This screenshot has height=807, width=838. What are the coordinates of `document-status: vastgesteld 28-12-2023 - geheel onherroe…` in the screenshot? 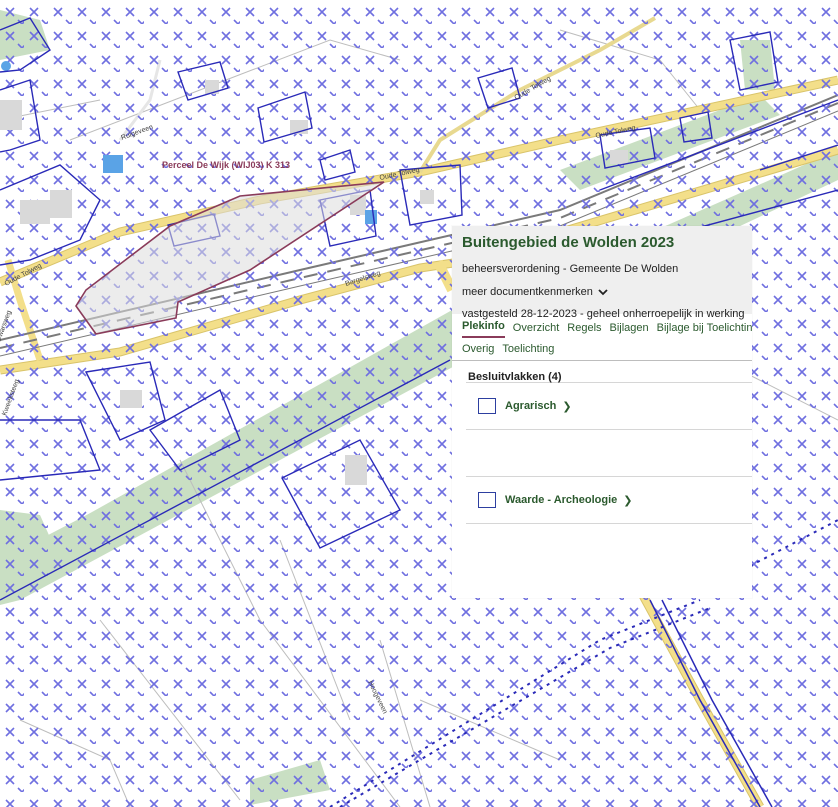 It's located at (603, 314).